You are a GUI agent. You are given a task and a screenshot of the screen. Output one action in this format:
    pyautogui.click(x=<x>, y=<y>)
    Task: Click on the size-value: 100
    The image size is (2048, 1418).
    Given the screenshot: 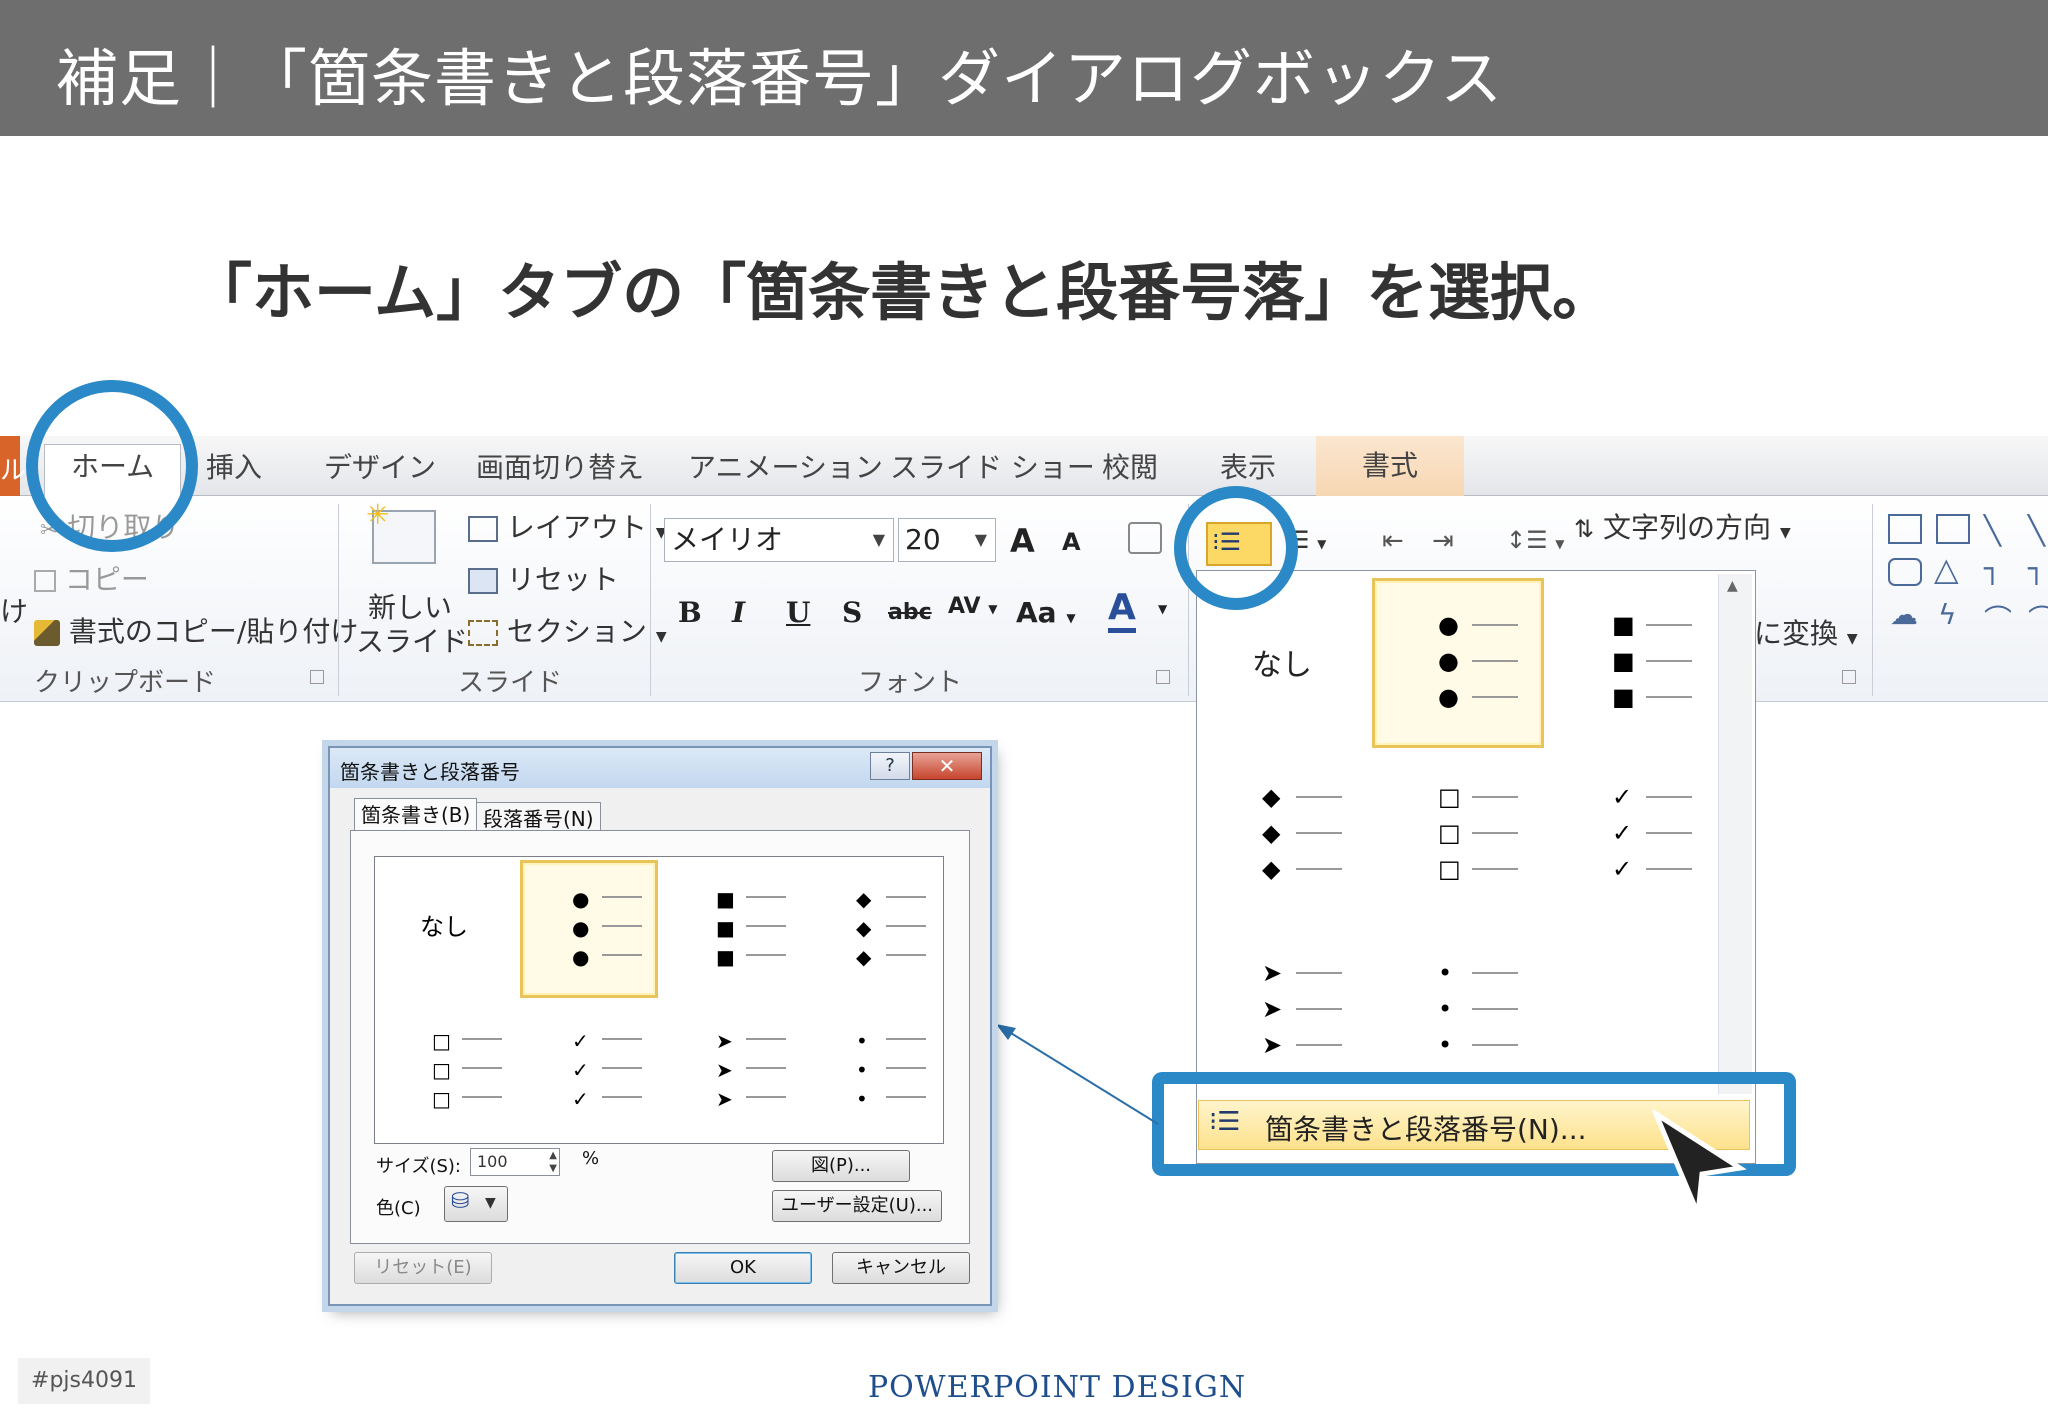 What is the action you would take?
    pyautogui.click(x=492, y=1161)
    